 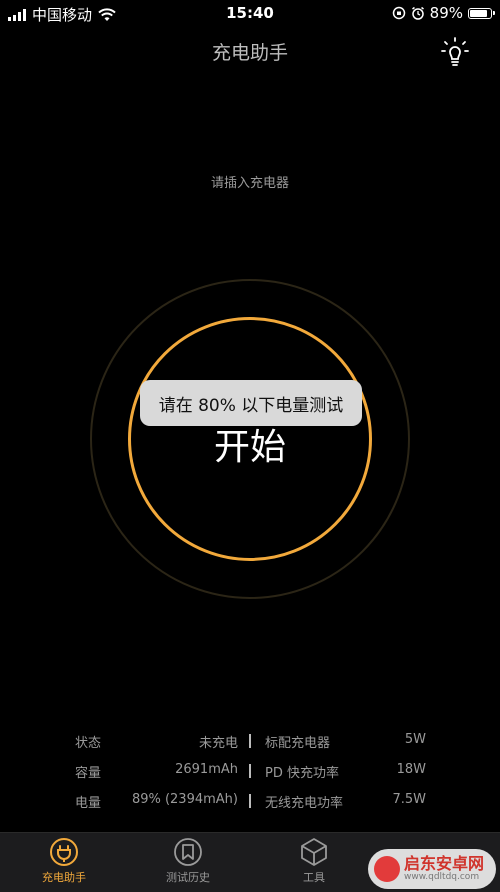 I want to click on stats-row: 容量 2691mAh PD 快充功率 18W, so click(x=250, y=773).